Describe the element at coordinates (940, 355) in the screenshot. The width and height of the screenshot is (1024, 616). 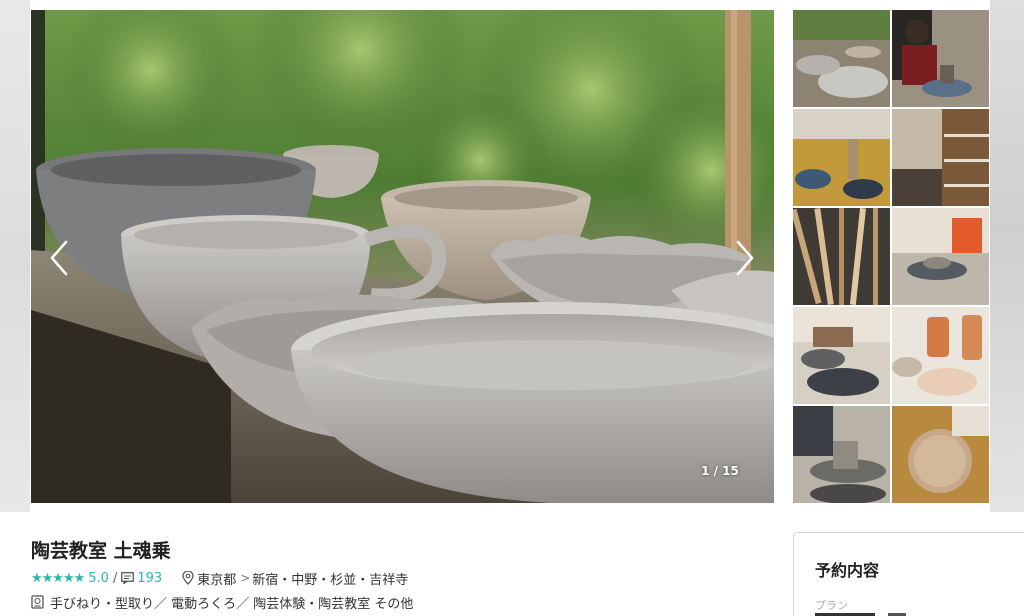
I see `thumbnail-finished-pots` at that location.